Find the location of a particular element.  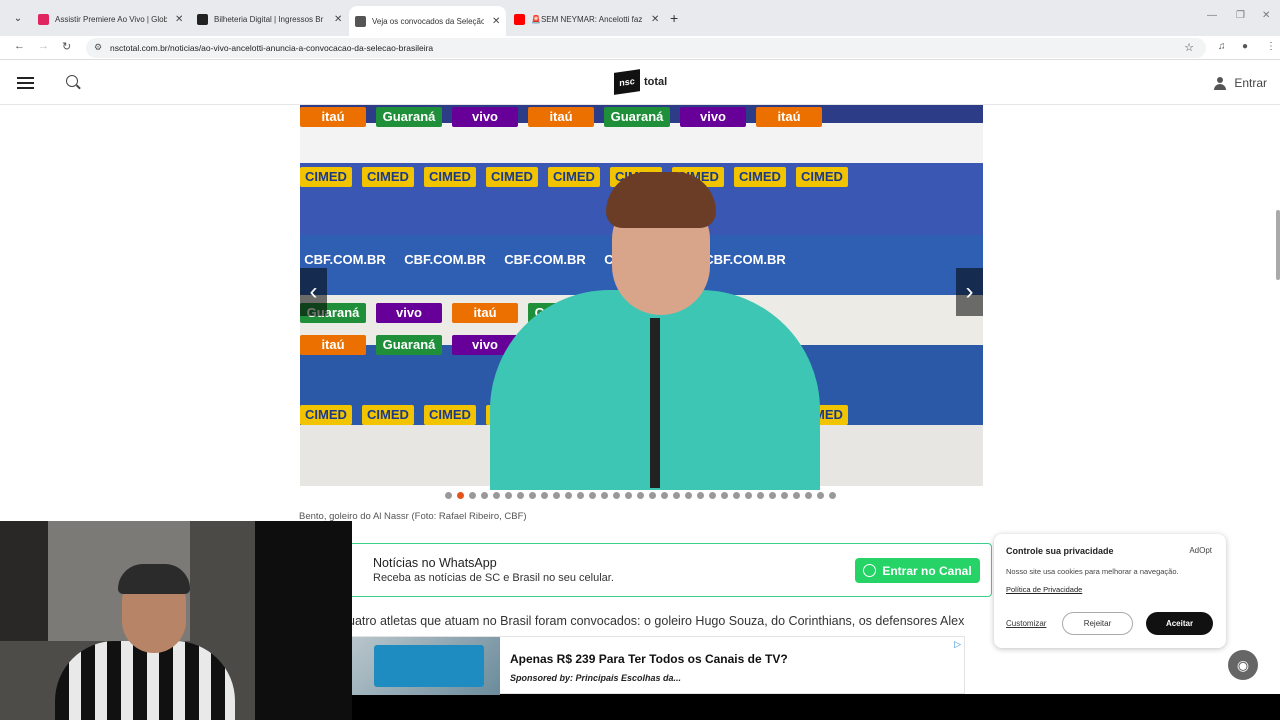

tab-title: Assistir Premiere Ao Vivo | Glob is located at coordinates (111, 19).